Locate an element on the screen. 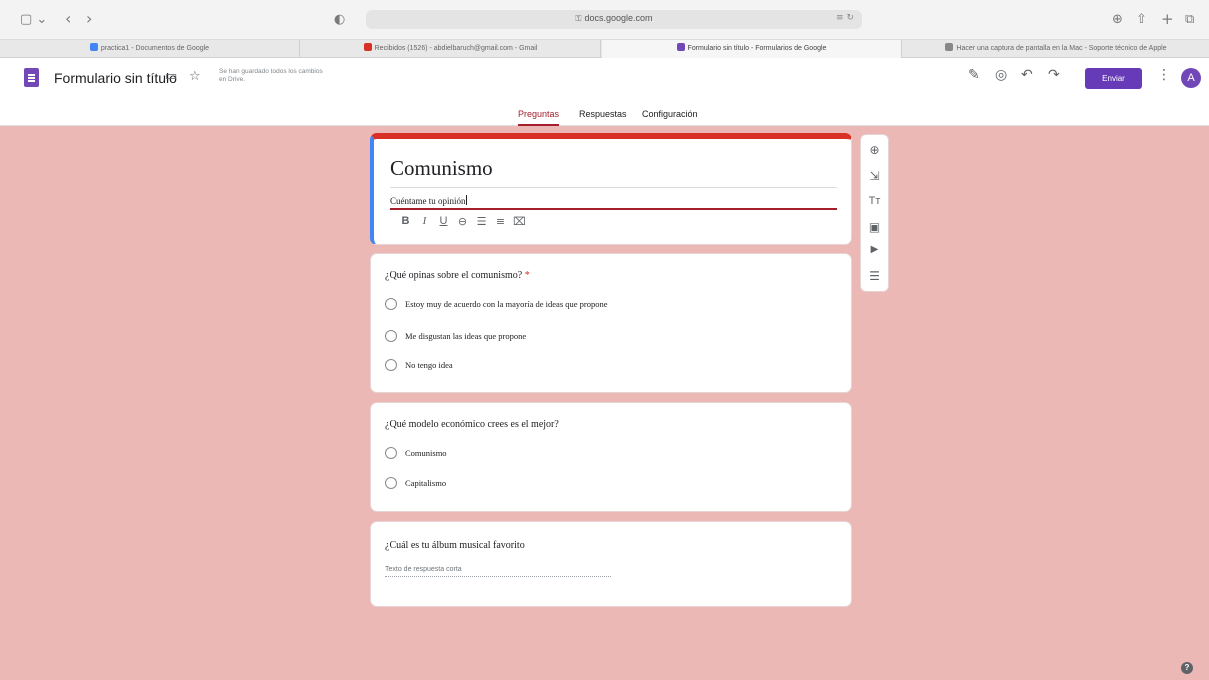  redo-icon: ↷ is located at coordinates (1054, 75).